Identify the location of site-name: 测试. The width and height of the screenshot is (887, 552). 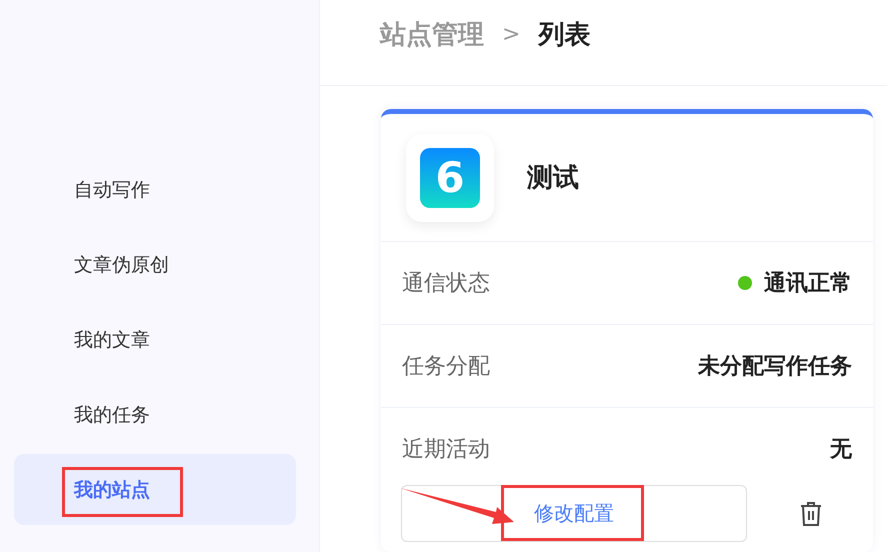
(553, 178).